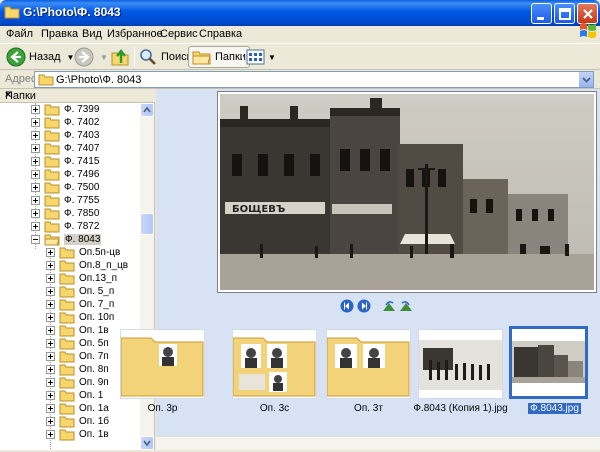  What do you see at coordinates (77, 343) in the screenshot?
I see `tree-subitem: Оп. 5п` at bounding box center [77, 343].